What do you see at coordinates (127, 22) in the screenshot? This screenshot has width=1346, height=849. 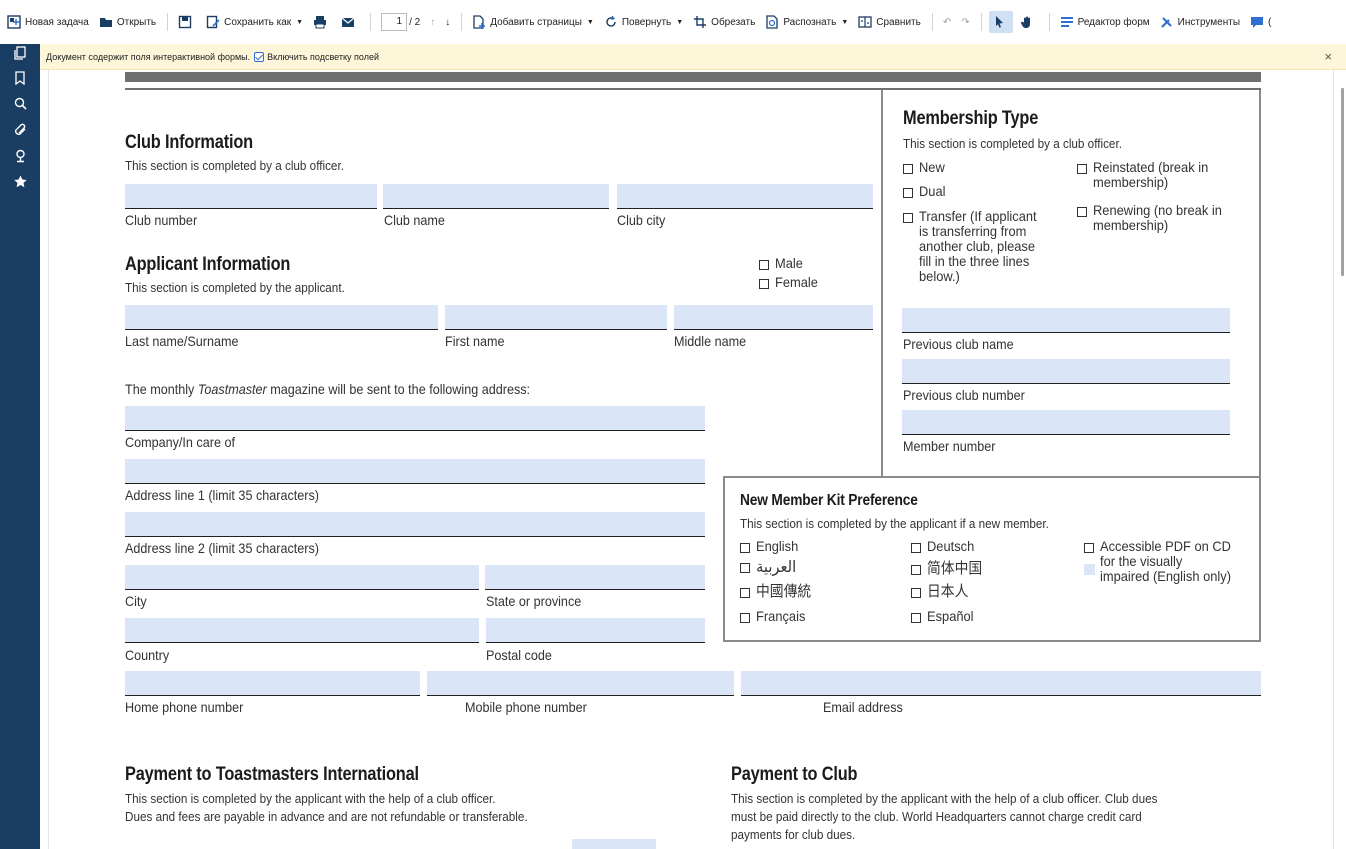 I see `open-button: Открыть` at bounding box center [127, 22].